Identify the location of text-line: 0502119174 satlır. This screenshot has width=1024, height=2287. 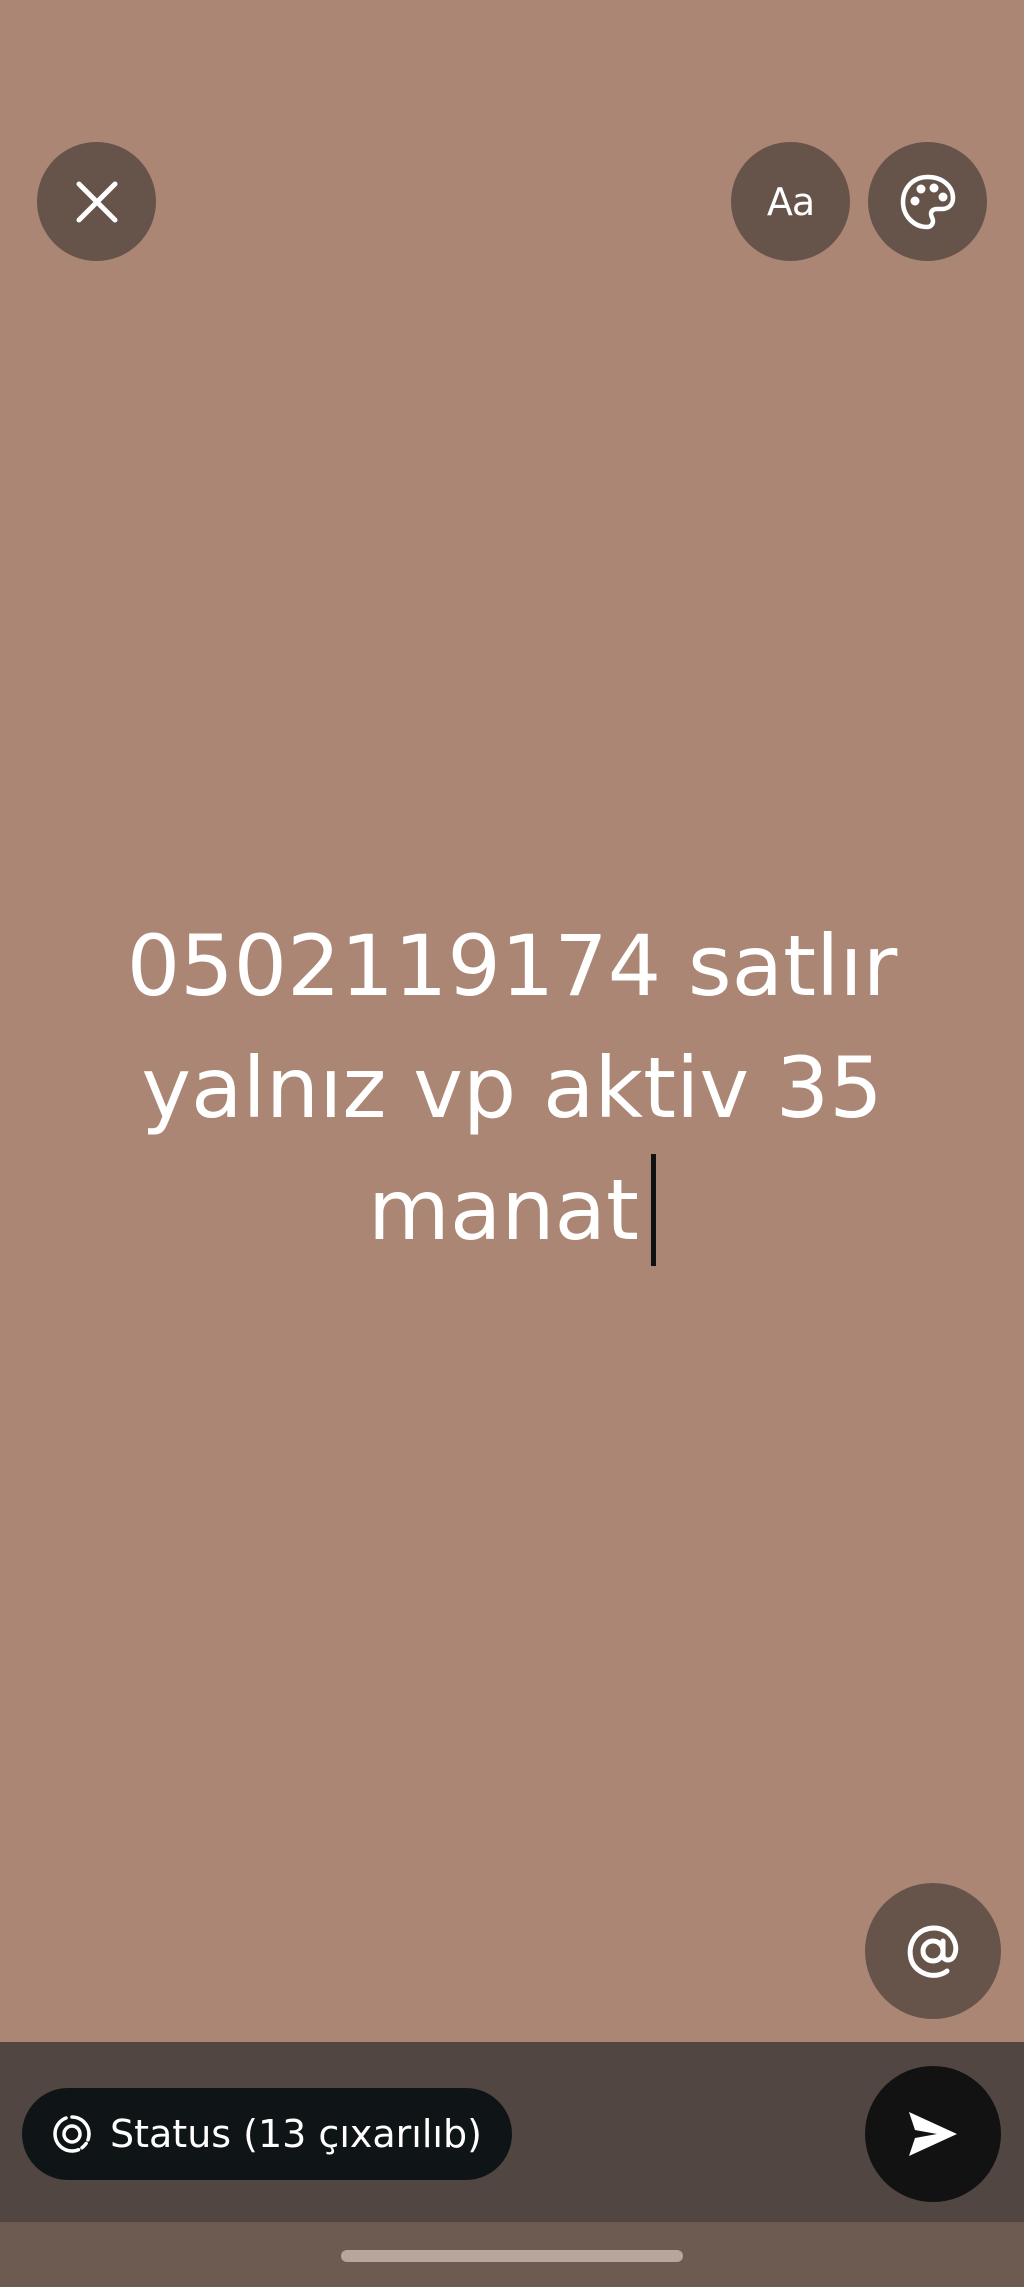
(512, 966).